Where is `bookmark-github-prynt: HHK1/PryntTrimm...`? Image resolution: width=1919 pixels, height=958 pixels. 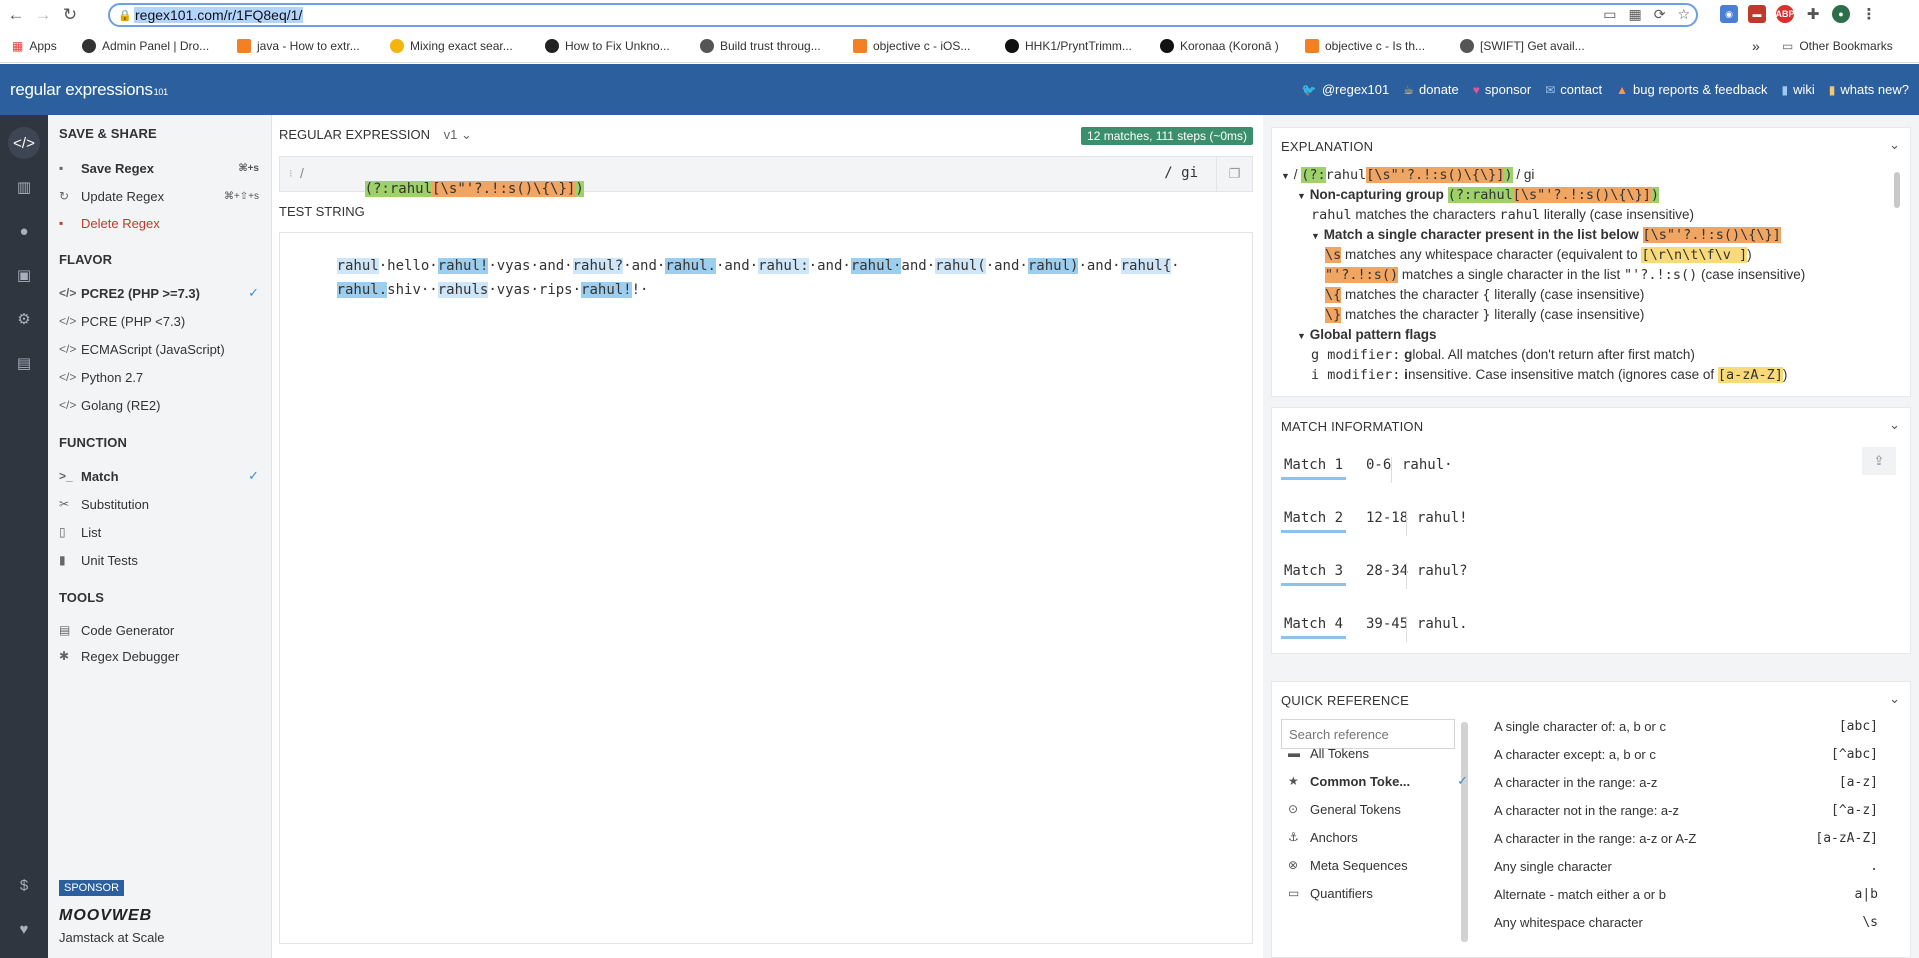
bookmark-github-prynt: HHK1/PryntTrimm... is located at coordinates (1068, 46).